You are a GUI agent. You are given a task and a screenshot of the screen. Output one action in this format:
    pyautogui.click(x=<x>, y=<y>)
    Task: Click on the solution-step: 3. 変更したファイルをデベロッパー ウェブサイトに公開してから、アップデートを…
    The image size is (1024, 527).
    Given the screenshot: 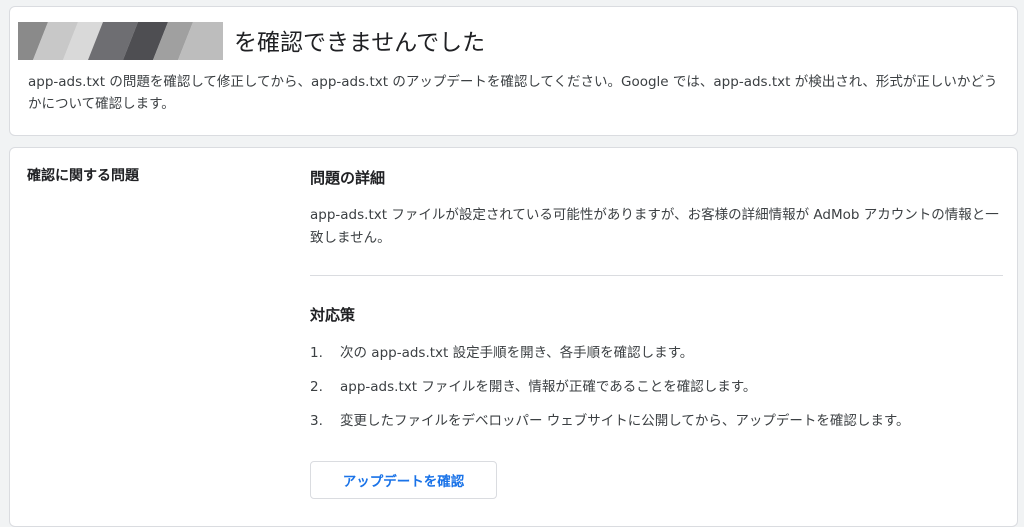 What is the action you would take?
    pyautogui.click(x=660, y=427)
    